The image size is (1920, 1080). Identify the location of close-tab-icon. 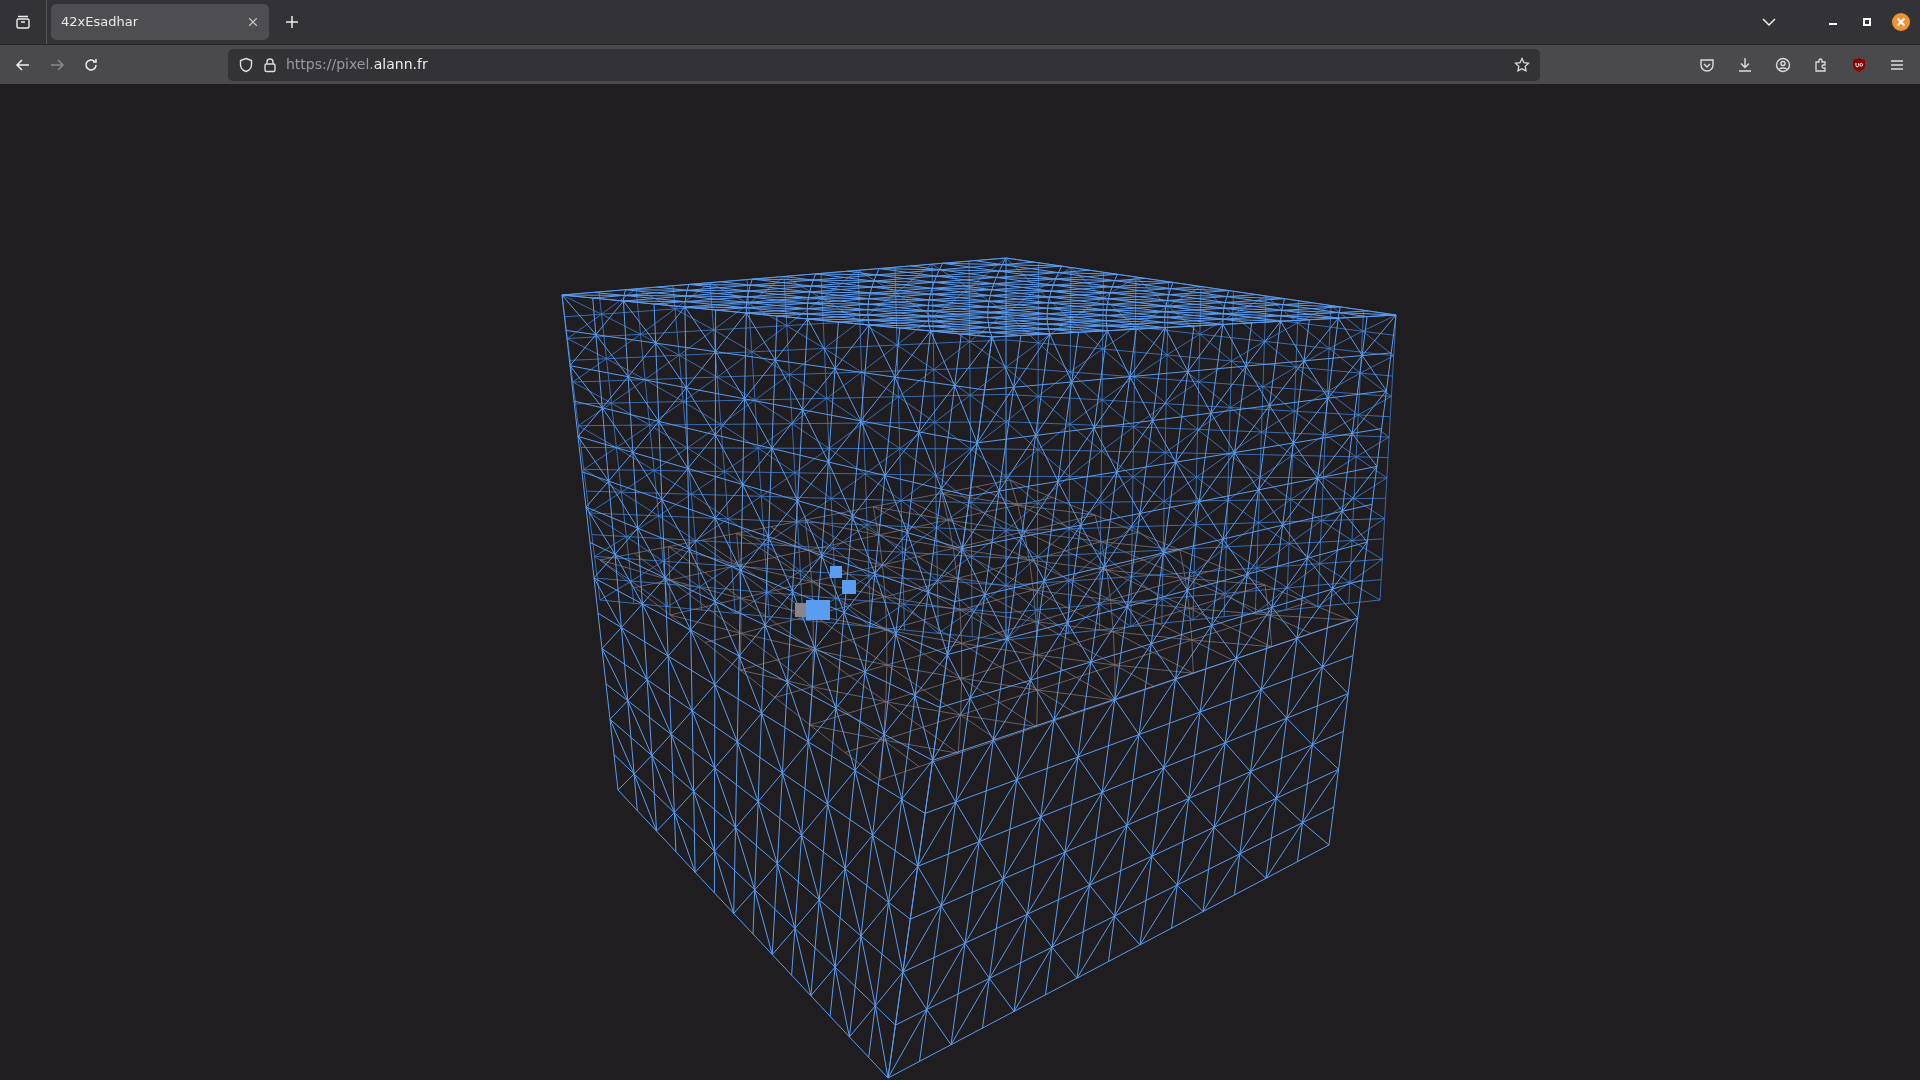
(253, 22).